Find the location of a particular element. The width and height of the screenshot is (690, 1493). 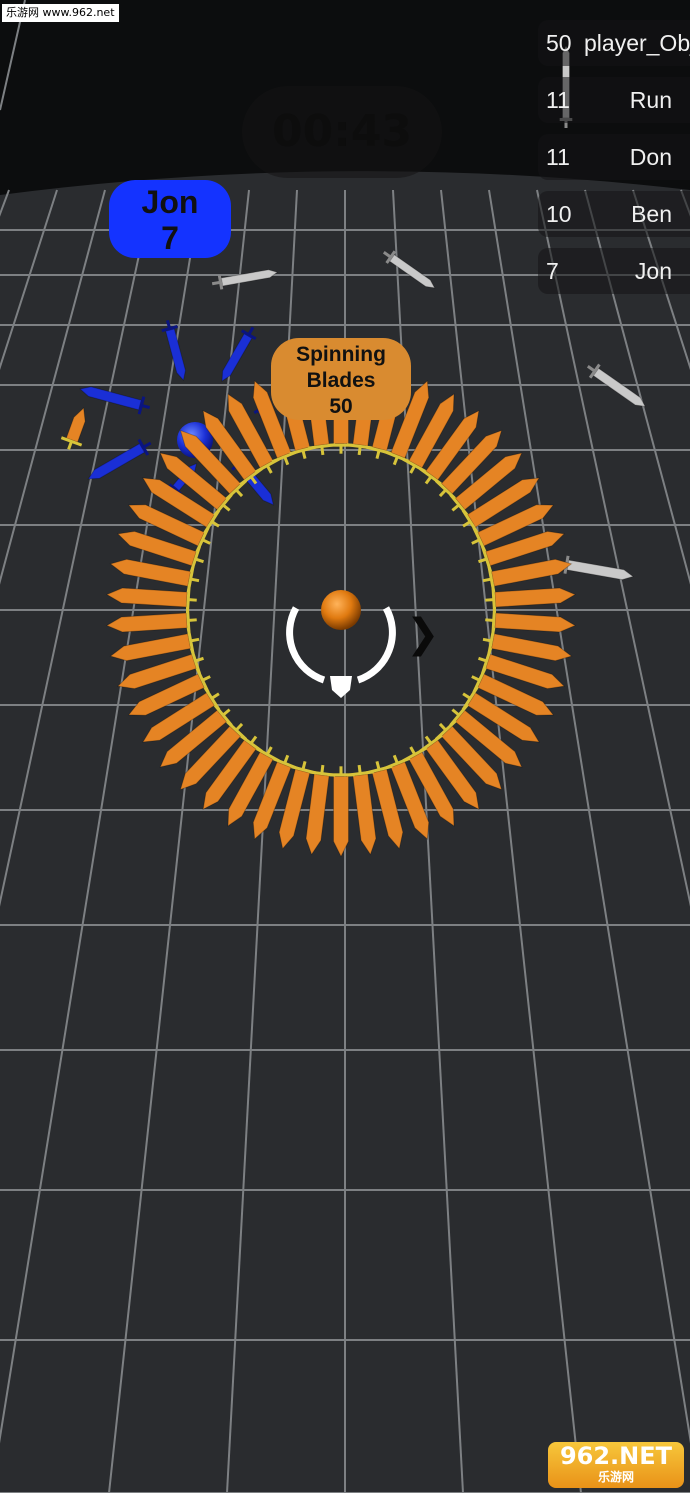

leaderboard-score: 10 is located at coordinates (559, 214).